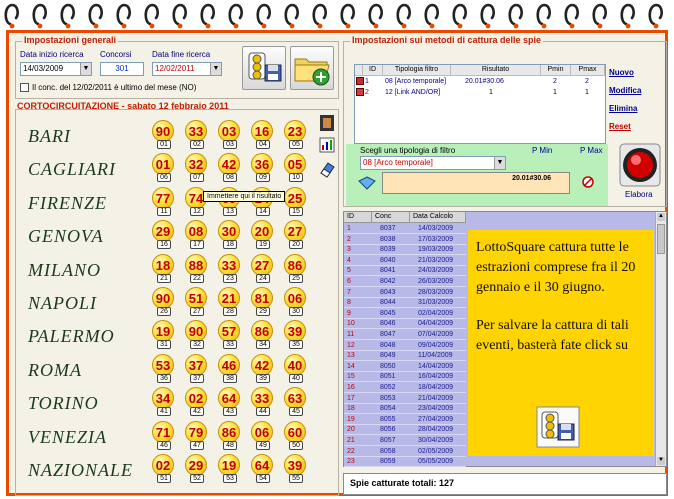 This screenshot has width=674, height=499. I want to click on film-icon, so click(327, 123).